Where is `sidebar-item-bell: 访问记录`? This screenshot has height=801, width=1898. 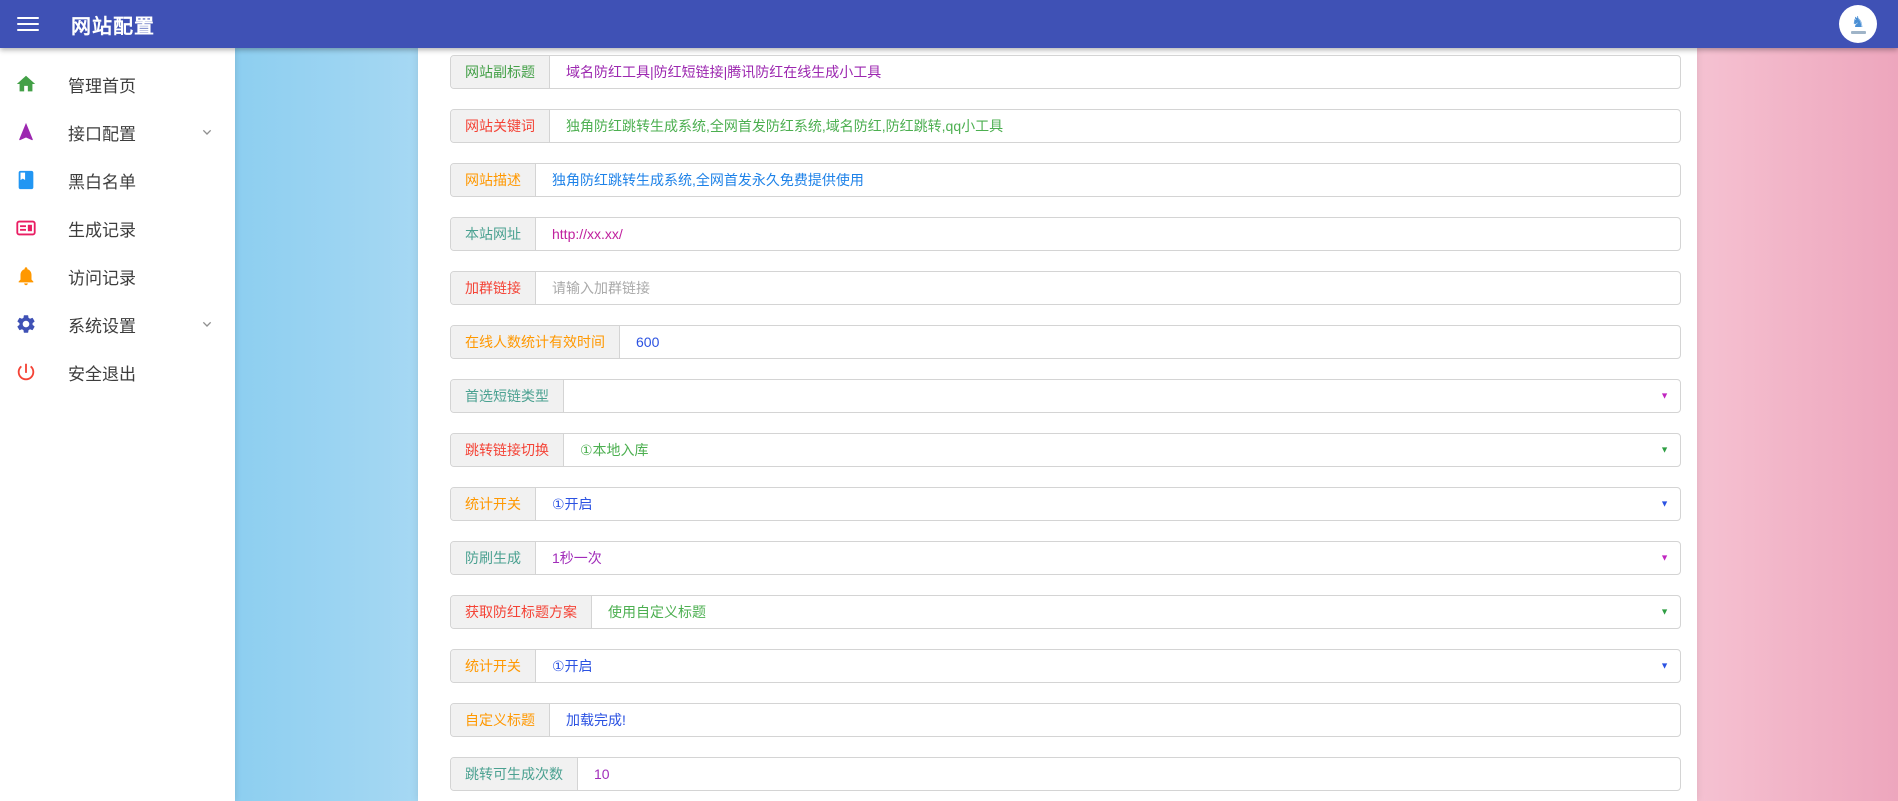
sidebar-item-bell: 访问记录 is located at coordinates (117, 276).